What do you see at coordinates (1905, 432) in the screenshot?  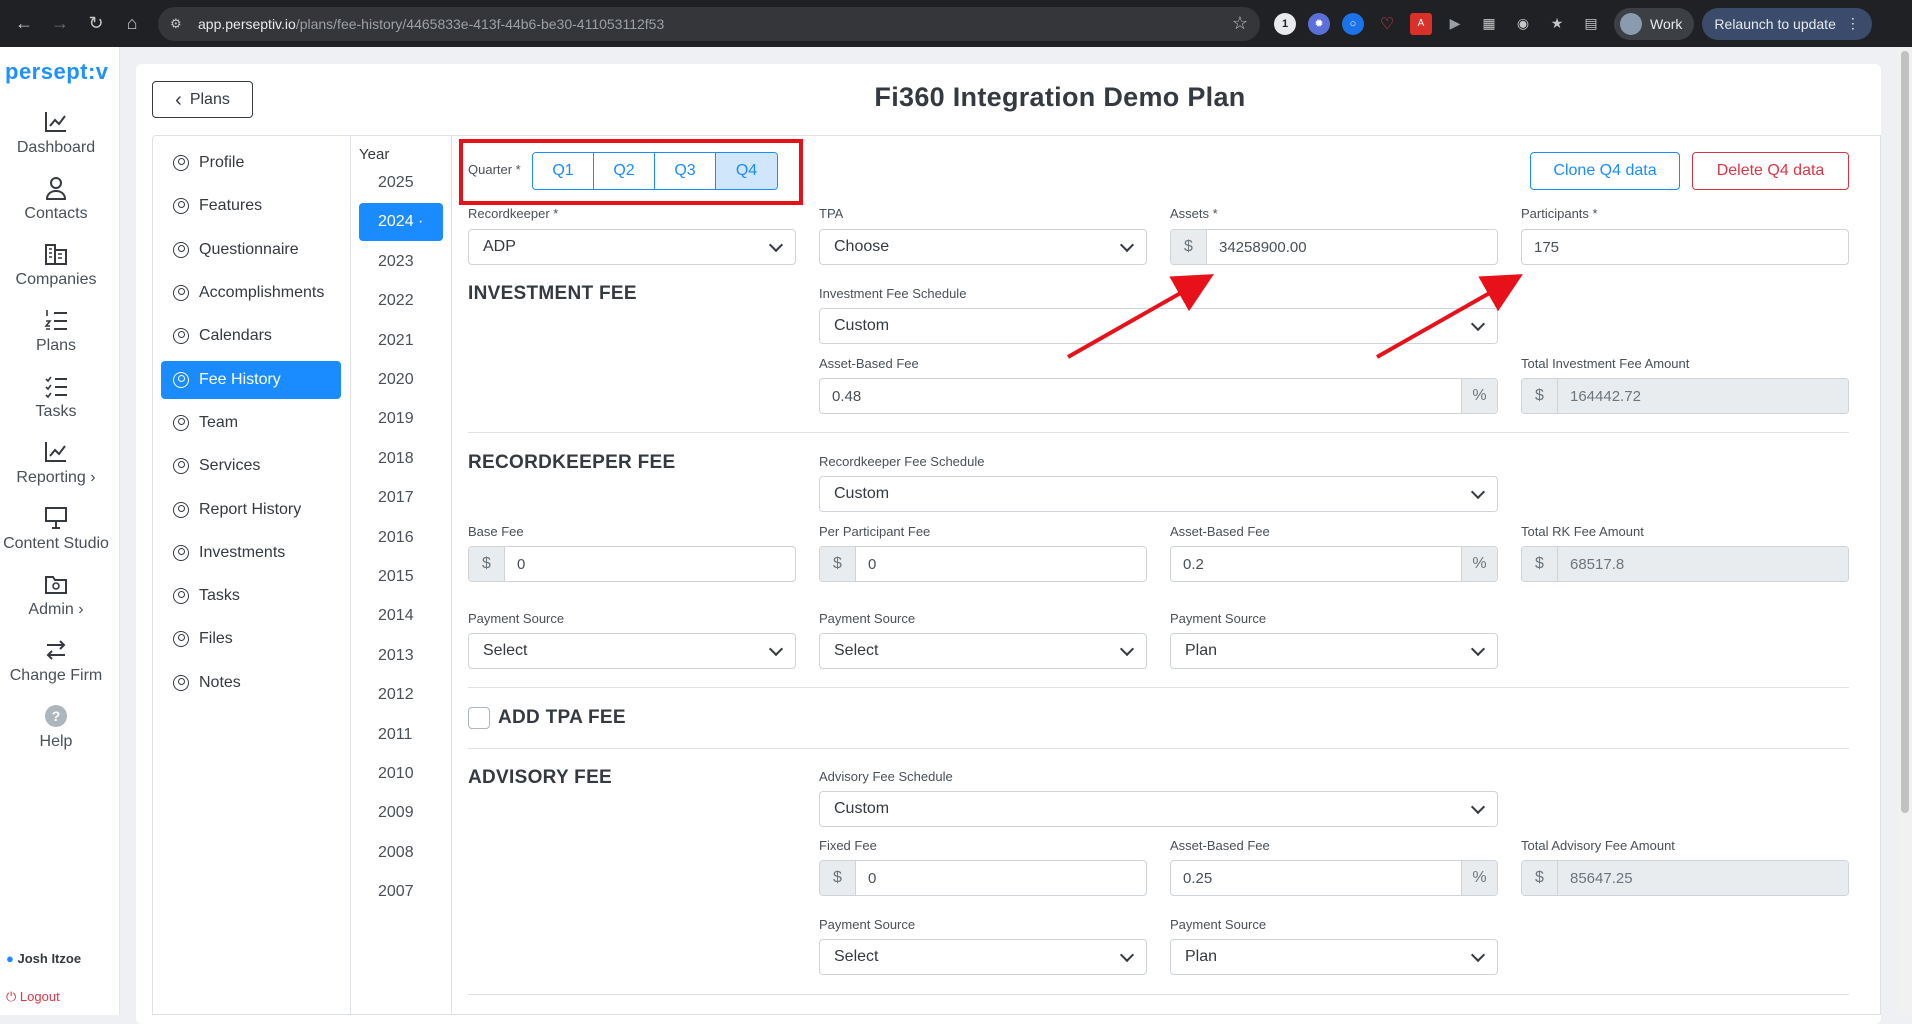 I see `scrollbar-thumb` at bounding box center [1905, 432].